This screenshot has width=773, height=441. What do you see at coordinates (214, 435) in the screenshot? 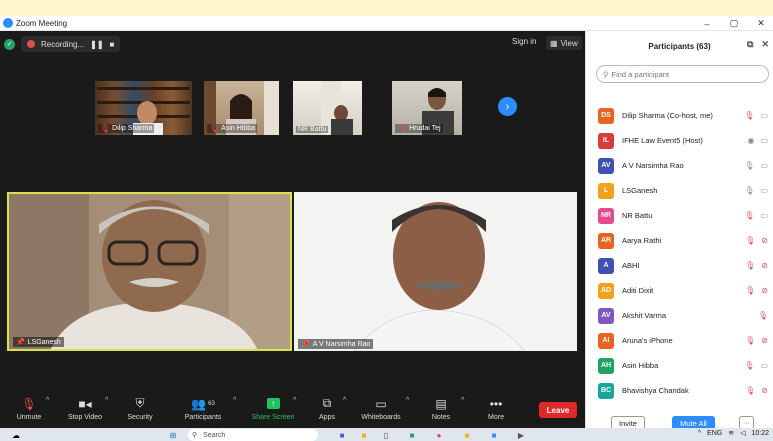
I see `taskbar-search-label: Search` at bounding box center [214, 435].